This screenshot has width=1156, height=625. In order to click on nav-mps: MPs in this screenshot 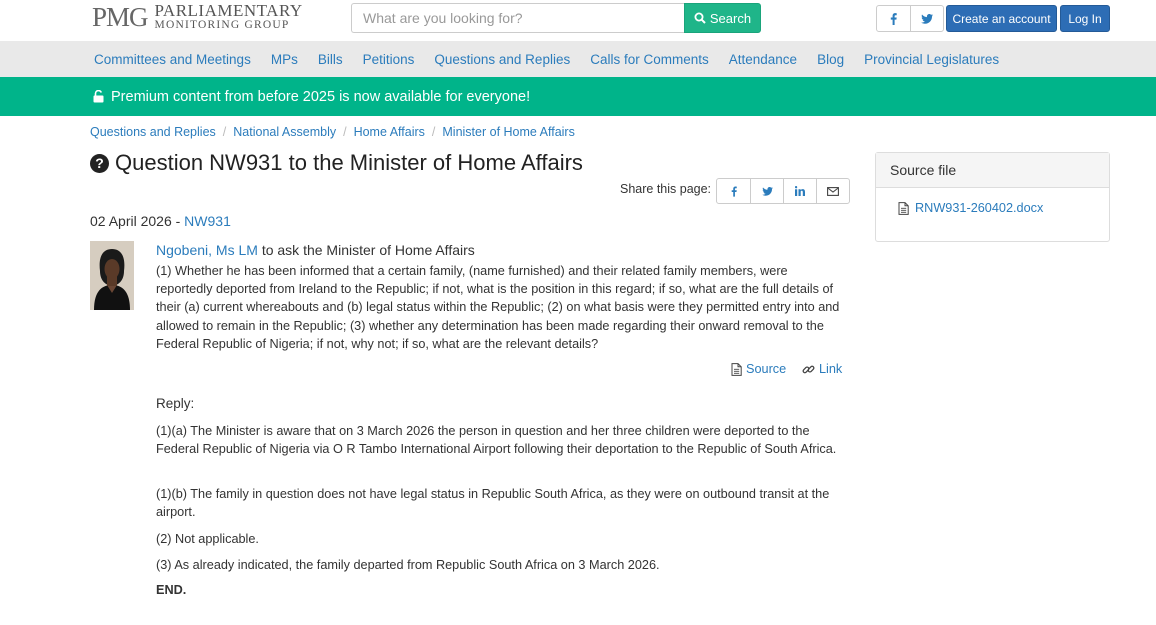, I will do `click(284, 59)`.